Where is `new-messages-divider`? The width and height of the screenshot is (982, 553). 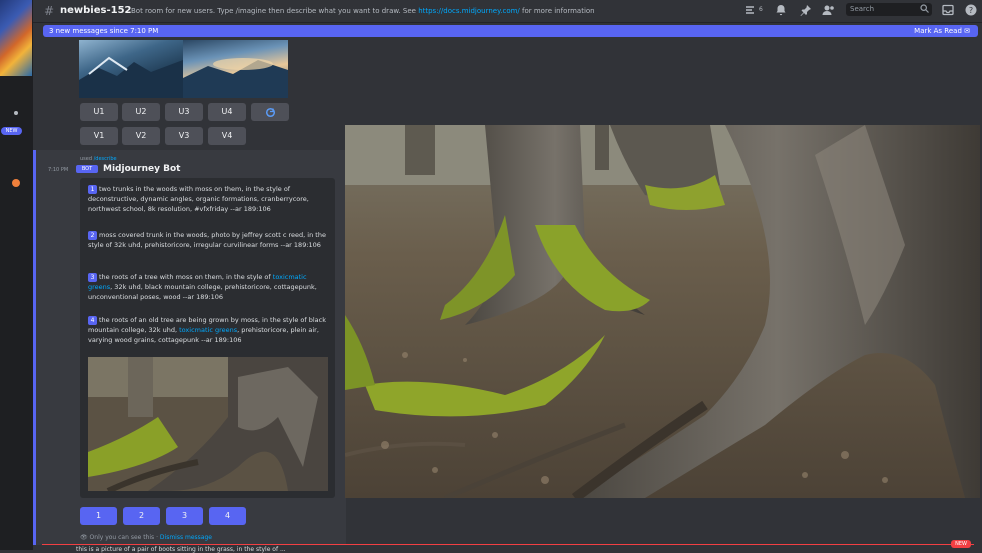 new-messages-divider is located at coordinates (508, 544).